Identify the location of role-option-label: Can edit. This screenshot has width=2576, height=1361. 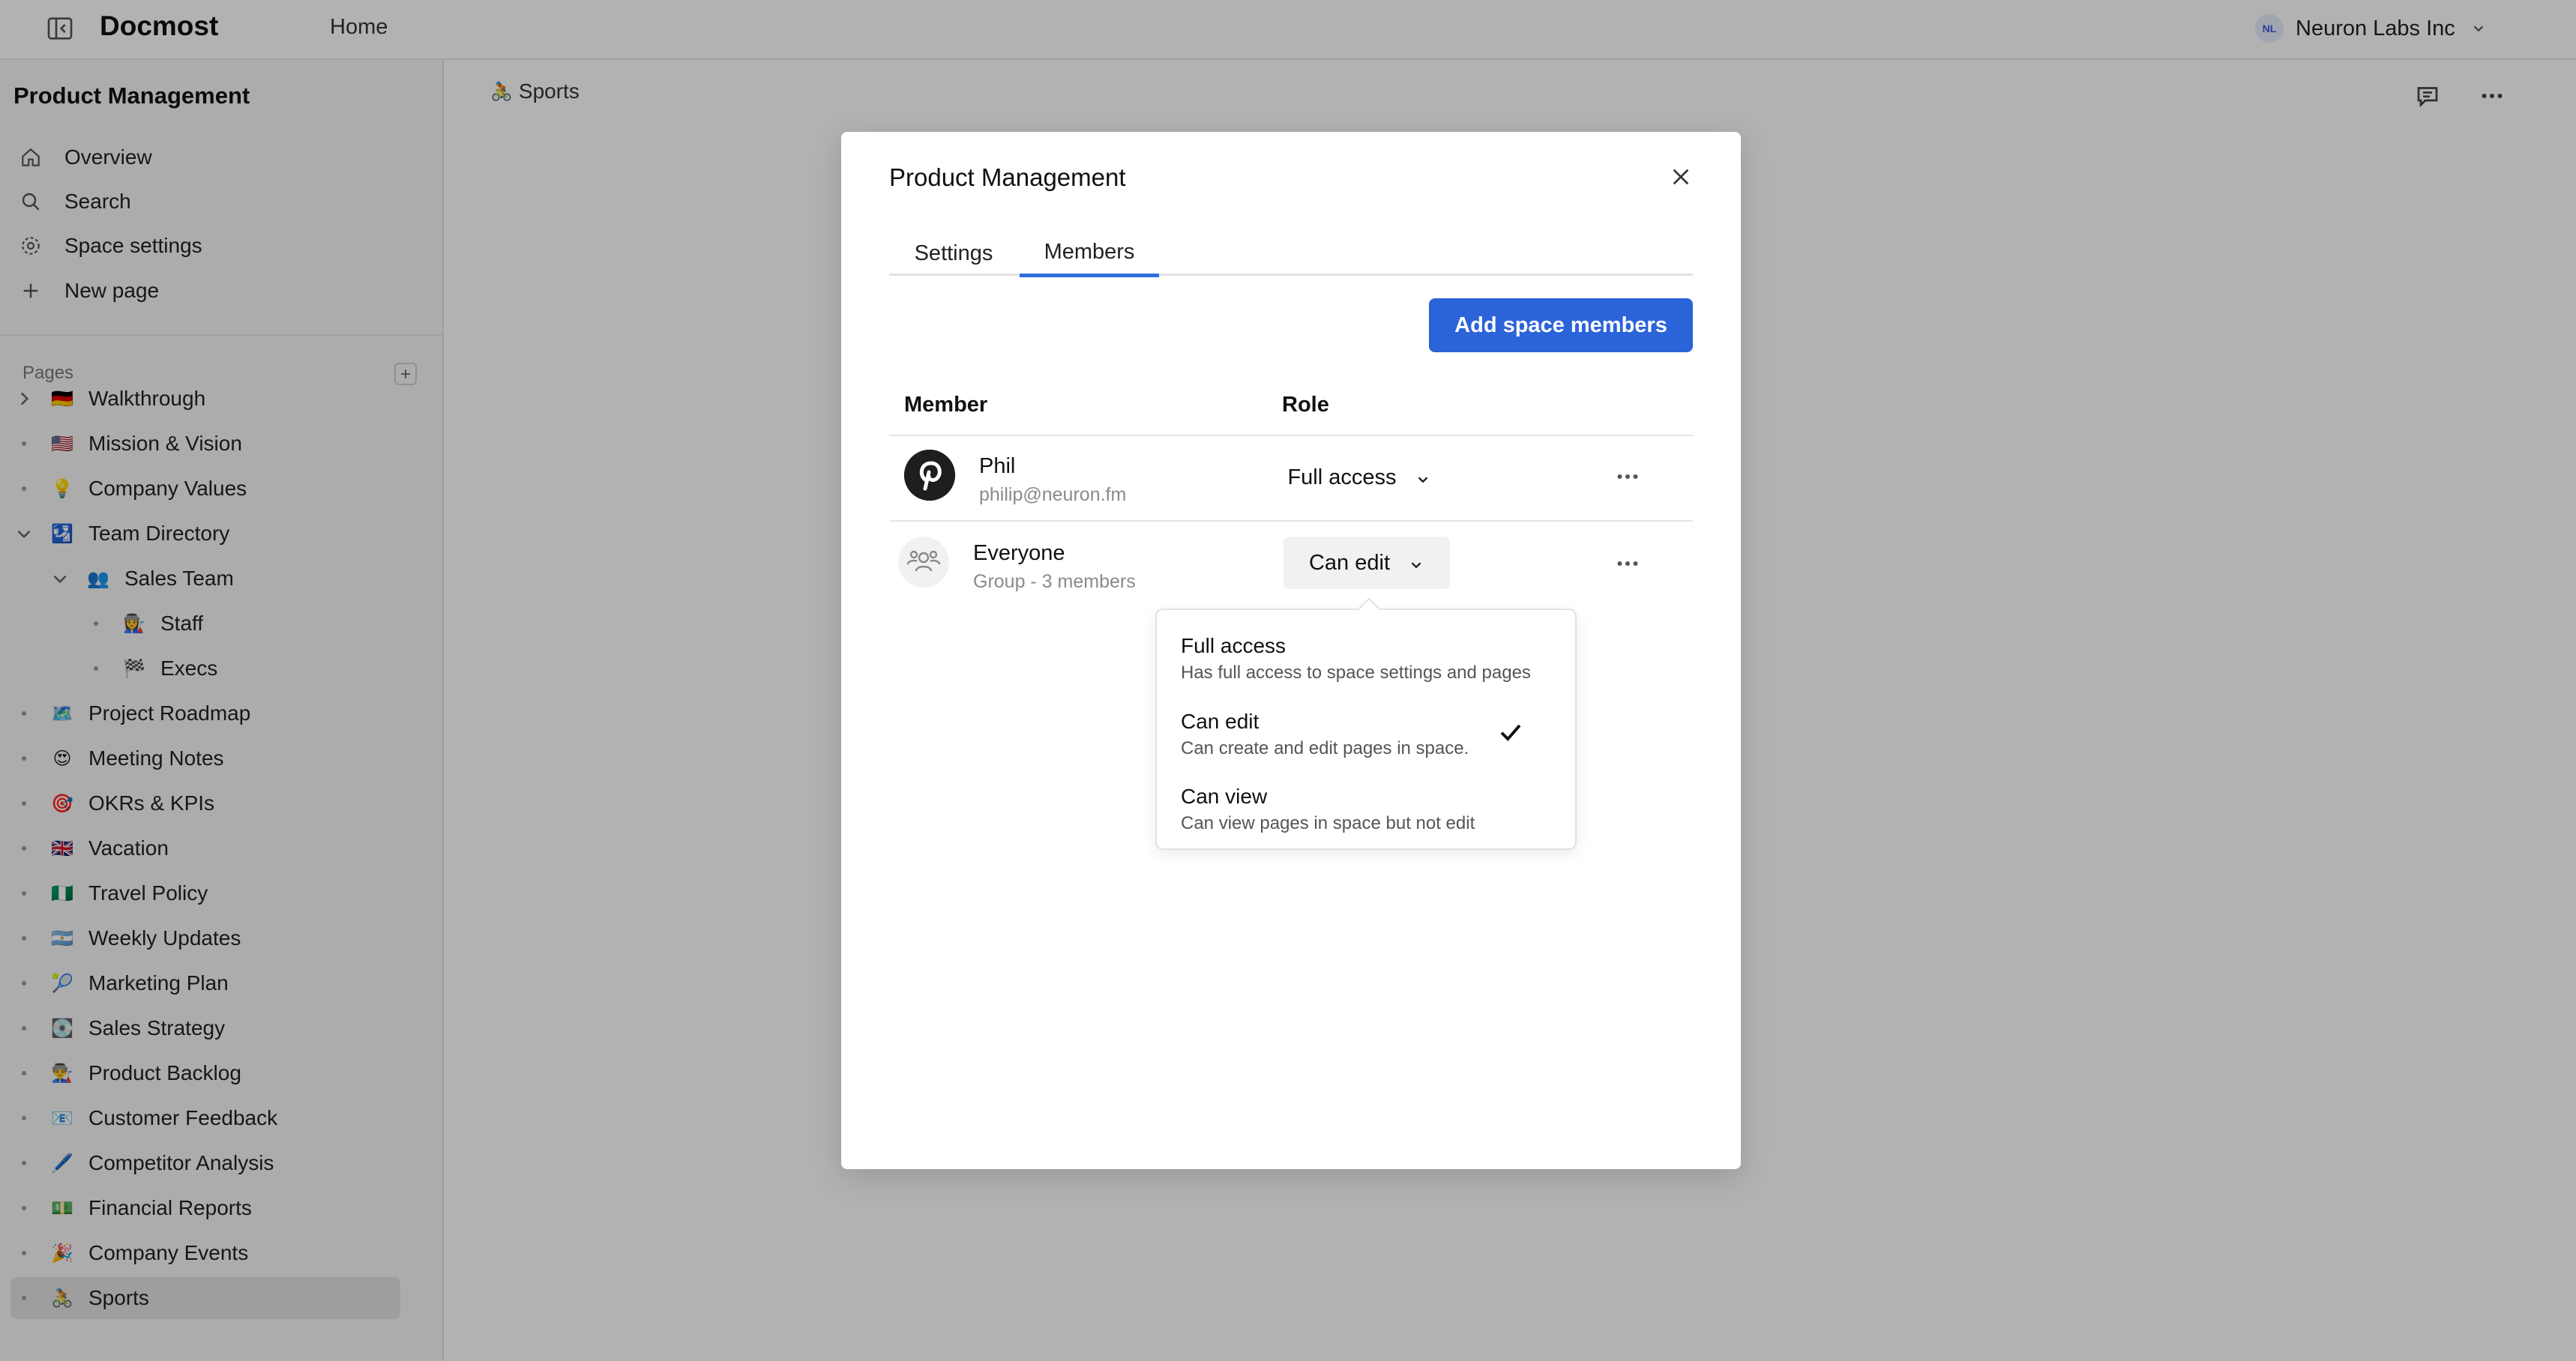
(1220, 721).